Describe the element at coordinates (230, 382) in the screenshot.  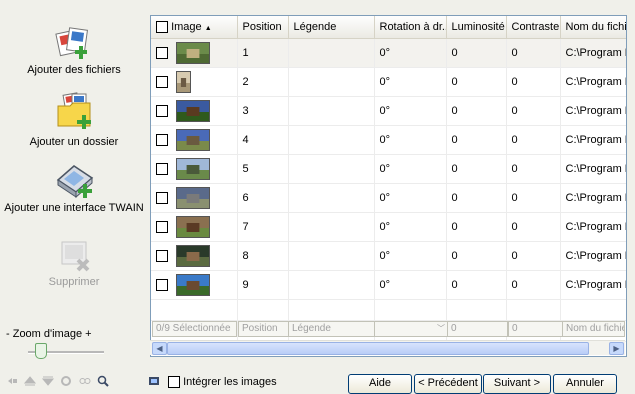
I see `integrate-images-label: Intégrer les images` at that location.